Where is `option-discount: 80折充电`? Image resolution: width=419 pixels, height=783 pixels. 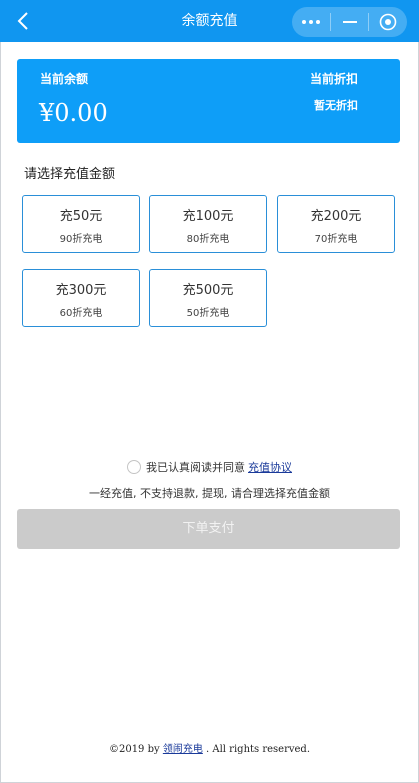 option-discount: 80折充电 is located at coordinates (208, 239).